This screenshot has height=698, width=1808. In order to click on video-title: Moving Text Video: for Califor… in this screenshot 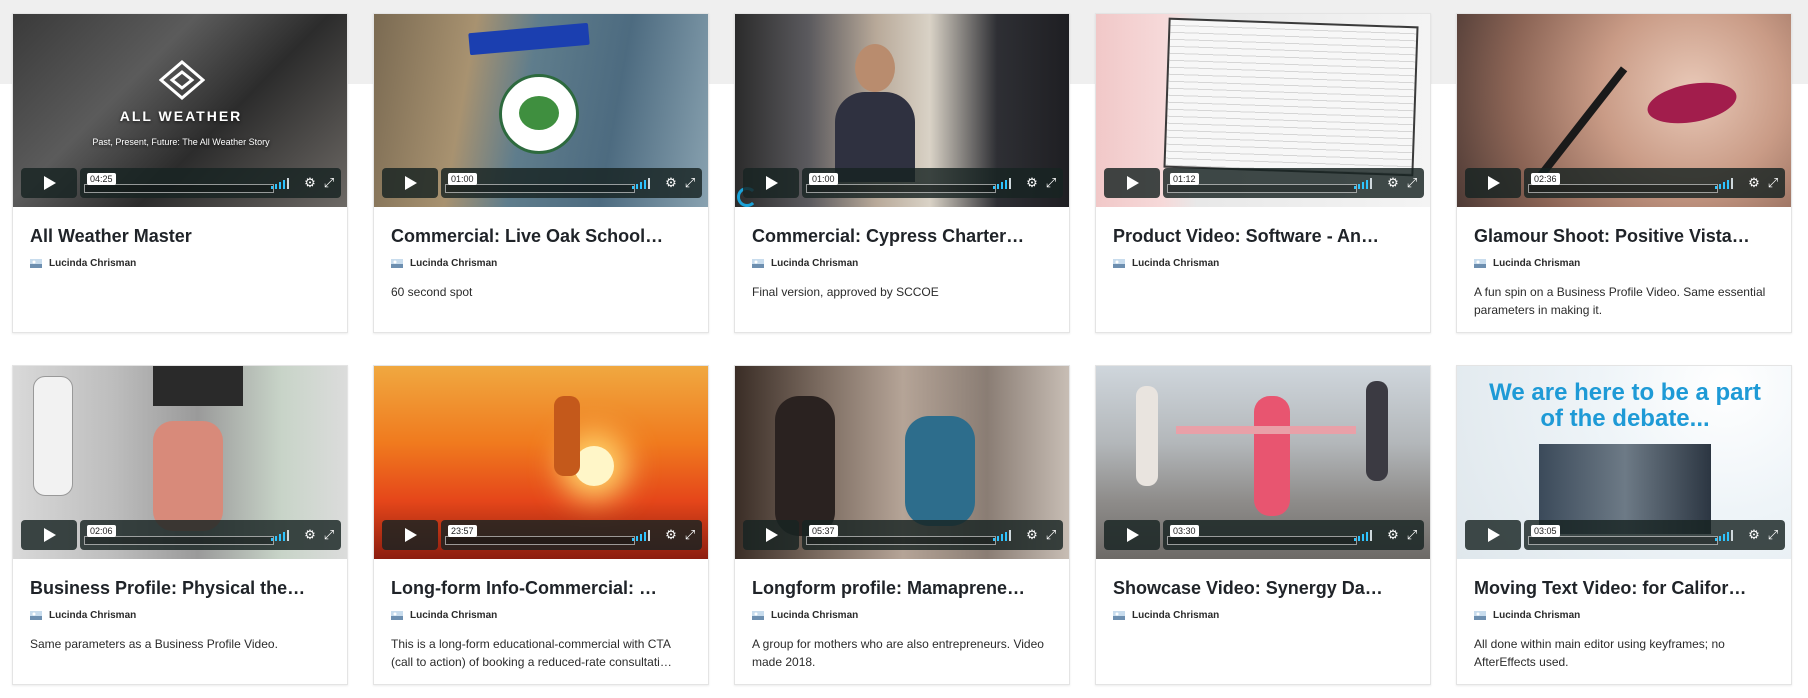, I will do `click(1624, 588)`.